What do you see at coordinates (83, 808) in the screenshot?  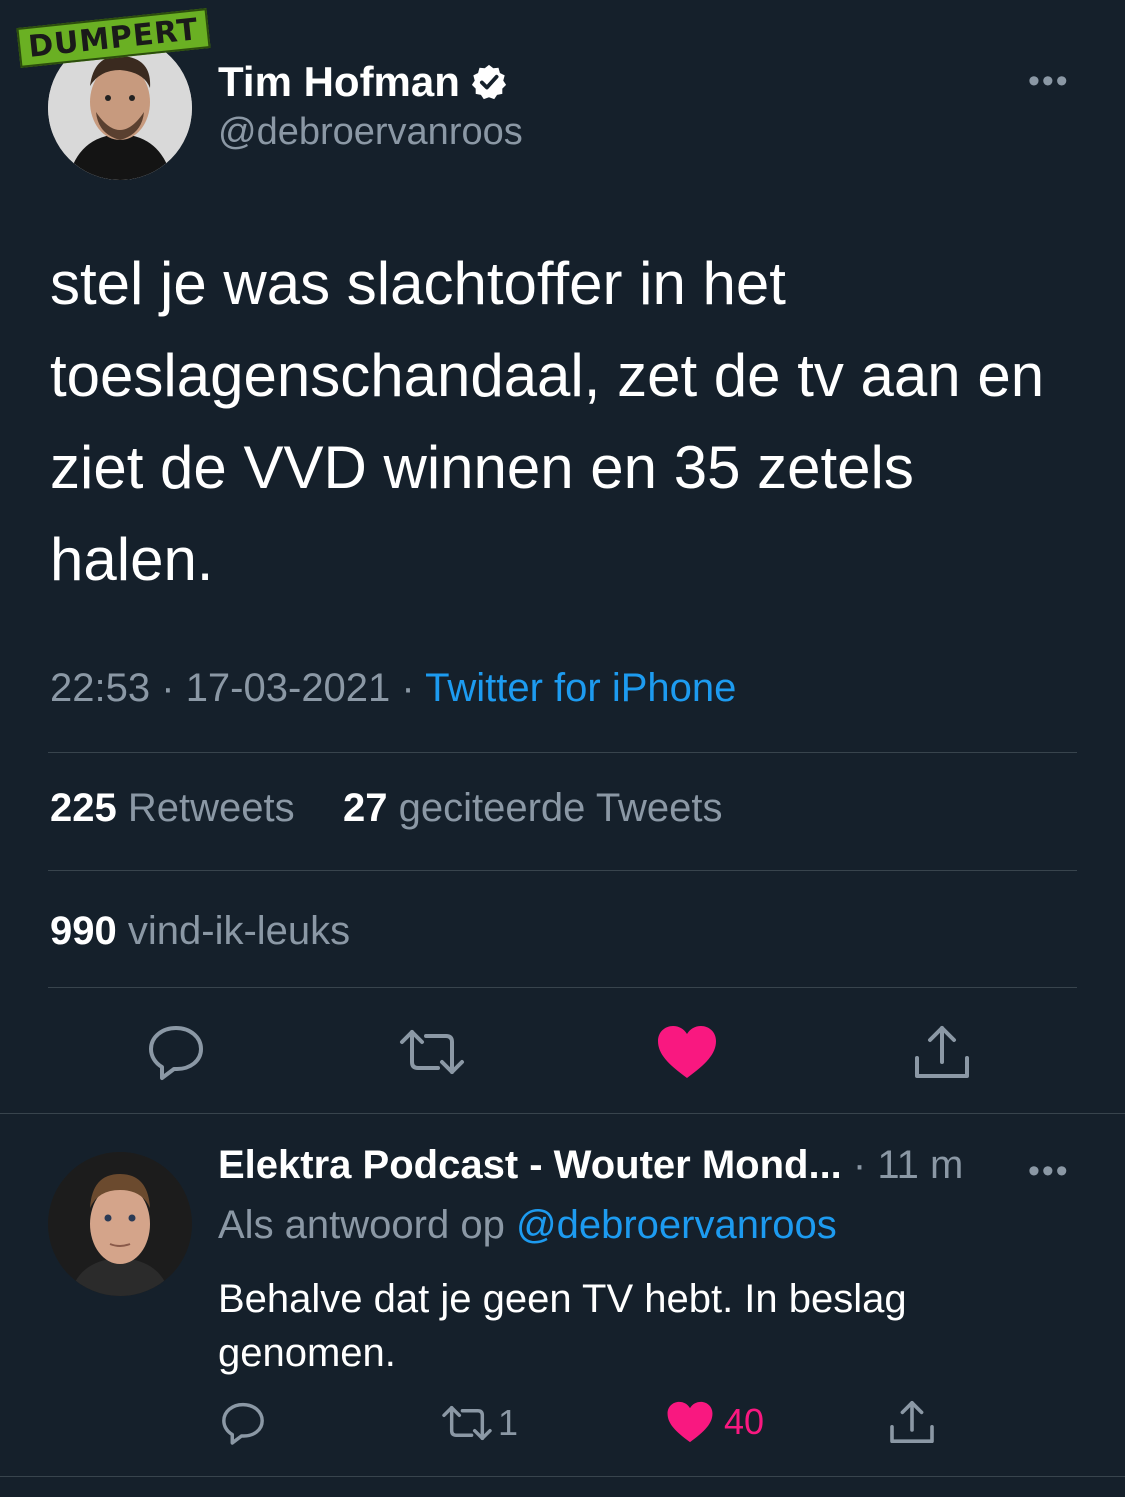 I see `retweets-count: 225` at bounding box center [83, 808].